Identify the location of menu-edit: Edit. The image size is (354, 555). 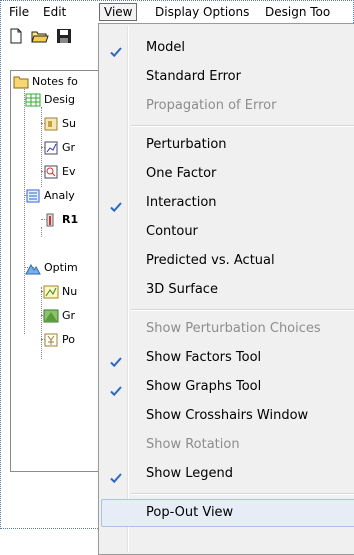
(54, 12).